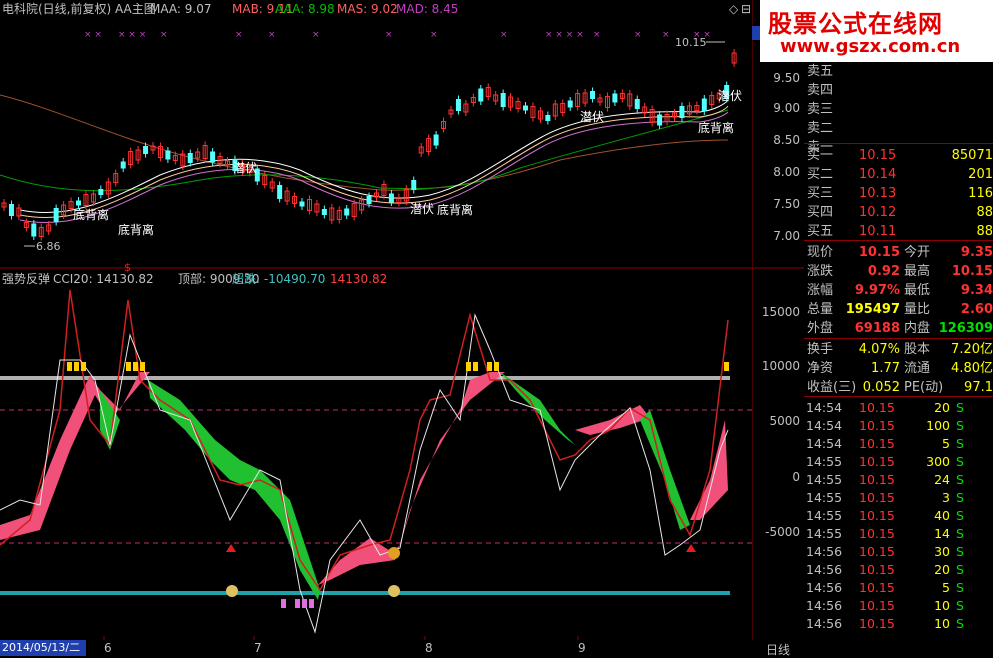  What do you see at coordinates (881, 387) in the screenshot?
I see `stat-value: 0.052` at bounding box center [881, 387].